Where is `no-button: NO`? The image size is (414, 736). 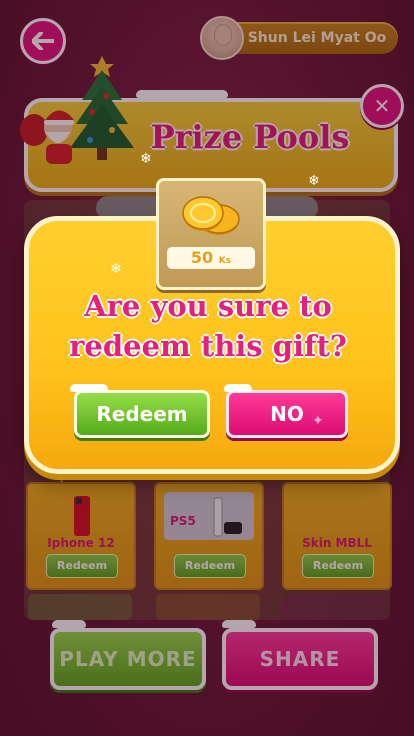 no-button: NO is located at coordinates (287, 414).